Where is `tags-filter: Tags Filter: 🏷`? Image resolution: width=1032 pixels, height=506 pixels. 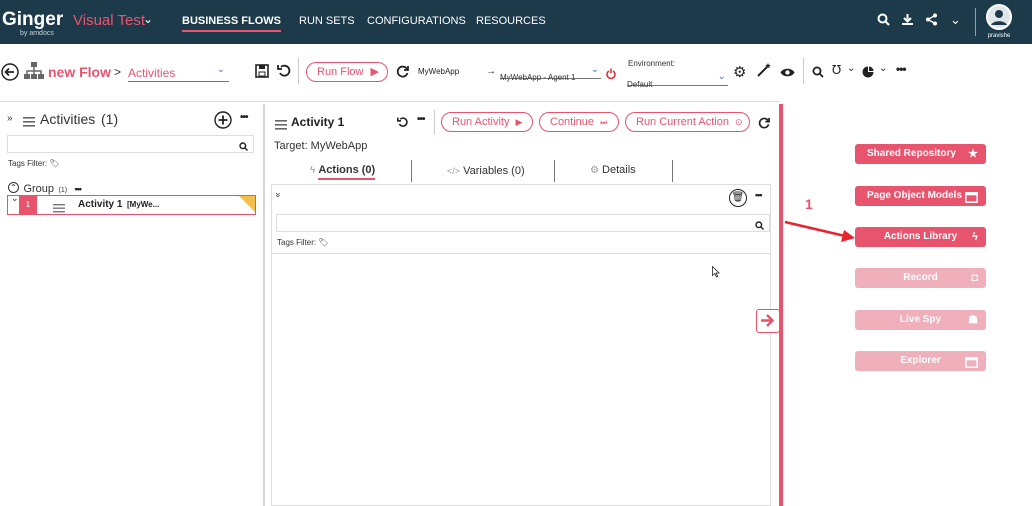 tags-filter: Tags Filter: 🏷 is located at coordinates (34, 163).